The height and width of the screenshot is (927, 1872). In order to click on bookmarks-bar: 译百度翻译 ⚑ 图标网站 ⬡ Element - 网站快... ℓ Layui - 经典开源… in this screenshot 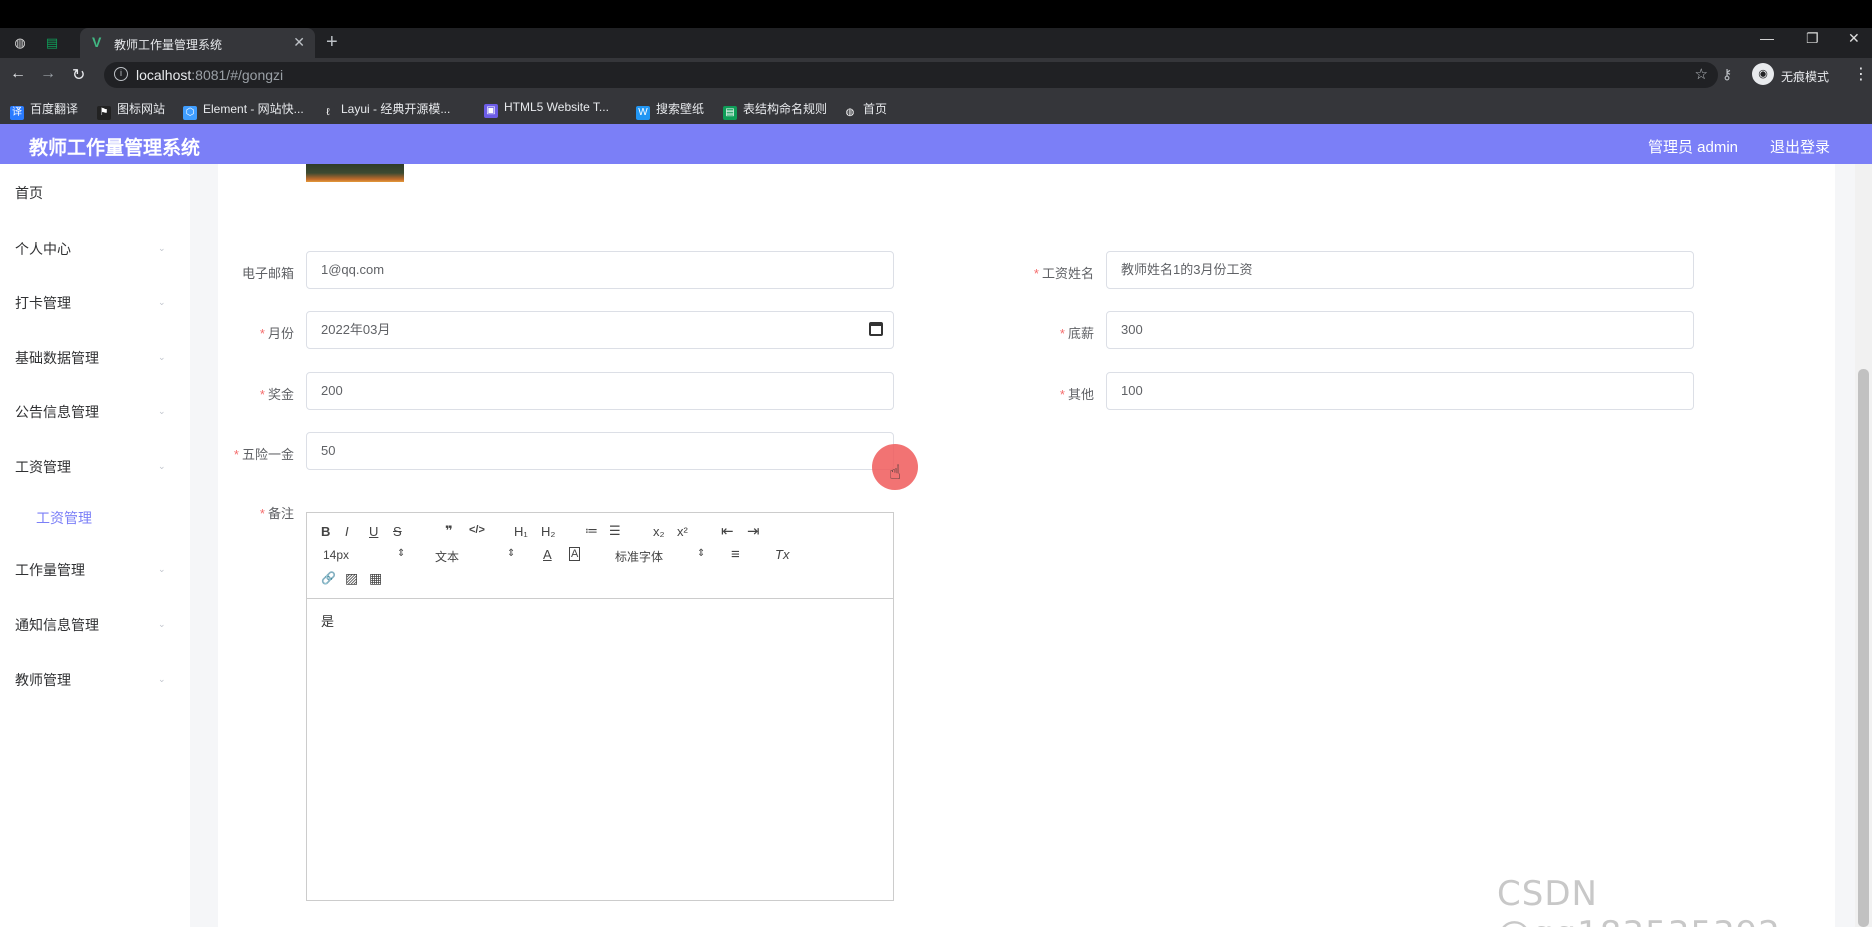, I will do `click(936, 108)`.